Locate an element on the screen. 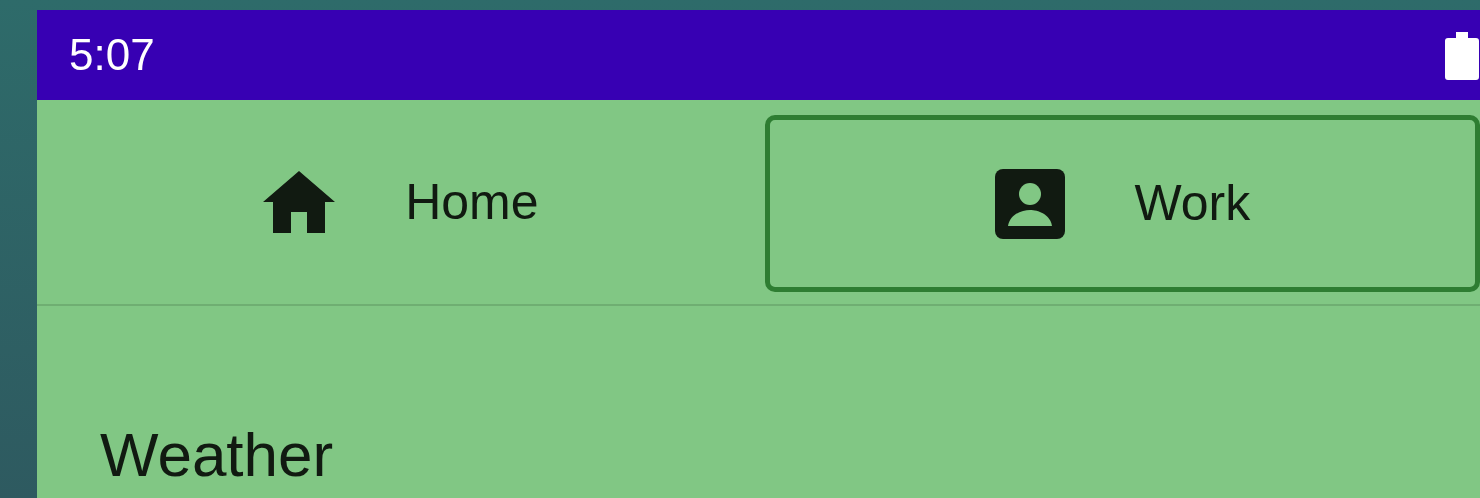  home-icon is located at coordinates (299, 202).